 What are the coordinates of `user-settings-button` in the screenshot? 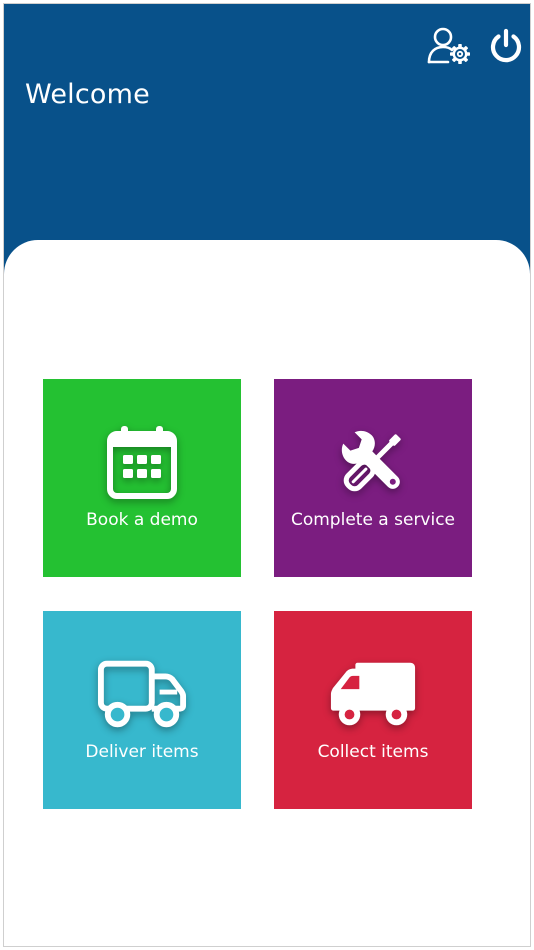 It's located at (450, 46).